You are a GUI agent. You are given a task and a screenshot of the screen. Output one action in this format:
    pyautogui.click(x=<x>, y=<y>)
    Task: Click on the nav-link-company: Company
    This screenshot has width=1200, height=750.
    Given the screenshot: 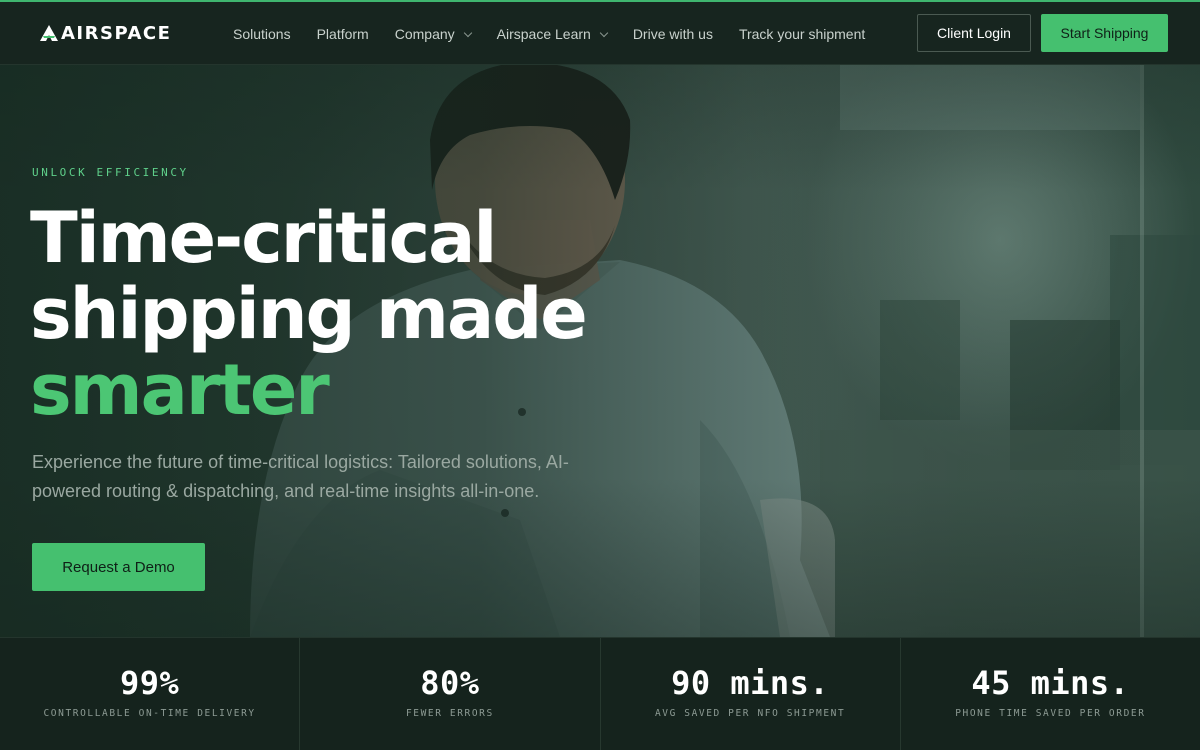 What is the action you would take?
    pyautogui.click(x=433, y=34)
    